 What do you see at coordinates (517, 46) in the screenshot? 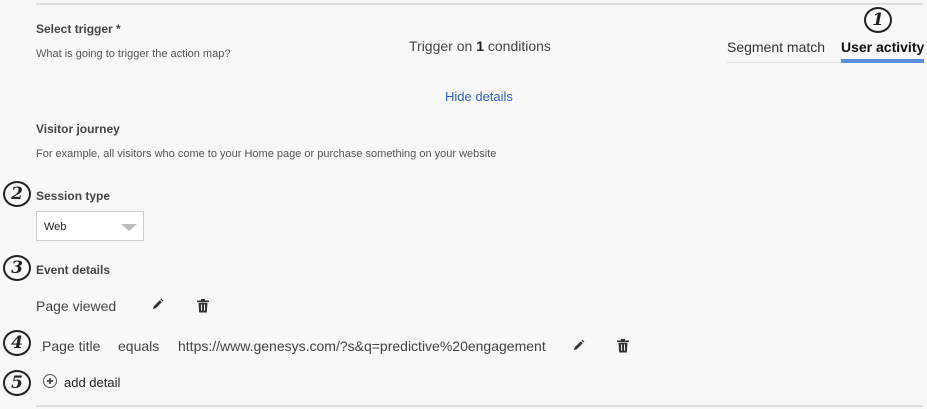
I see `trigger-summary-suffix: conditions` at bounding box center [517, 46].